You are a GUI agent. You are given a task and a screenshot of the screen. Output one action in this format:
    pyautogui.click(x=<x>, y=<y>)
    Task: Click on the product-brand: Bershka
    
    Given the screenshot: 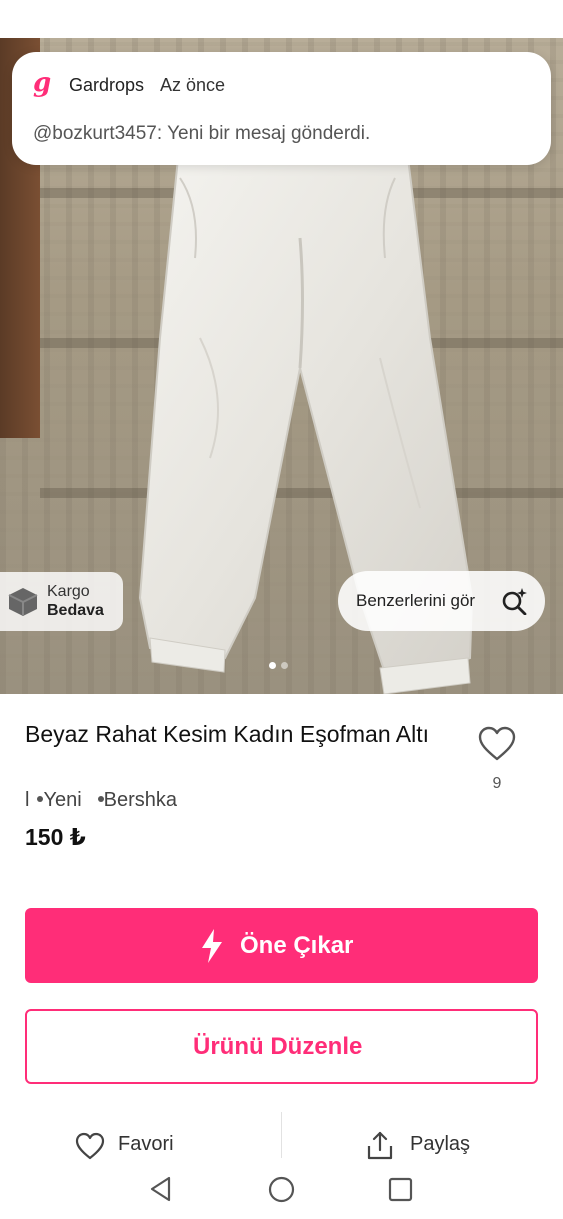 What is the action you would take?
    pyautogui.click(x=140, y=800)
    